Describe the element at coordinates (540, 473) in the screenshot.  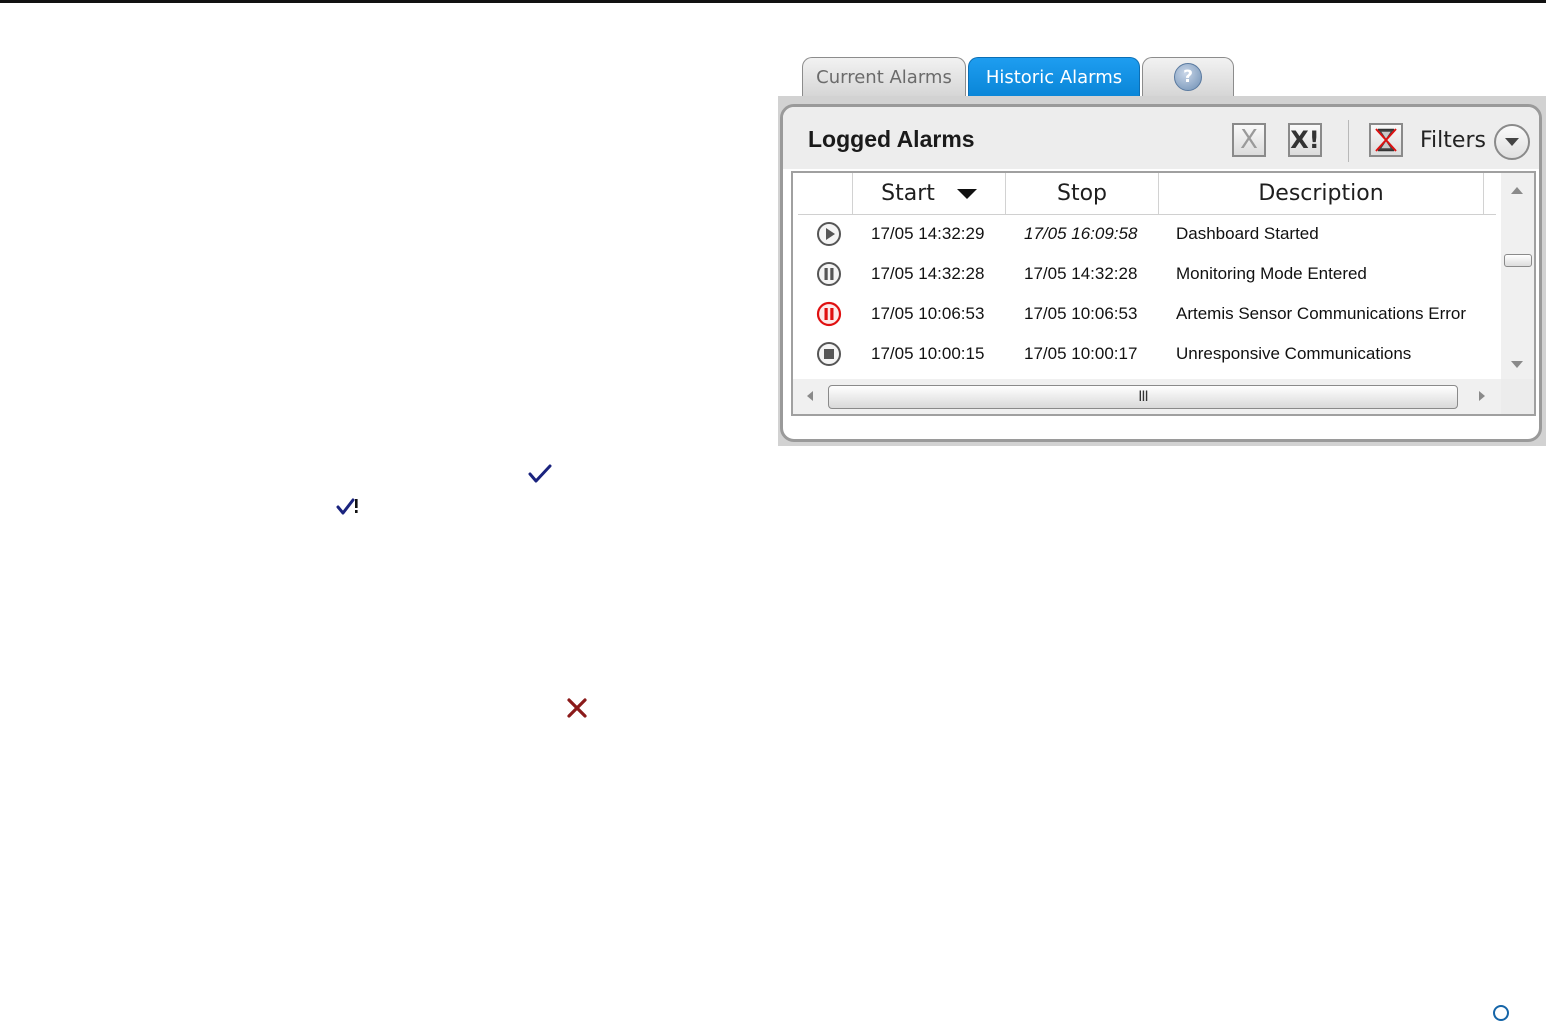
I see `check-icon` at that location.